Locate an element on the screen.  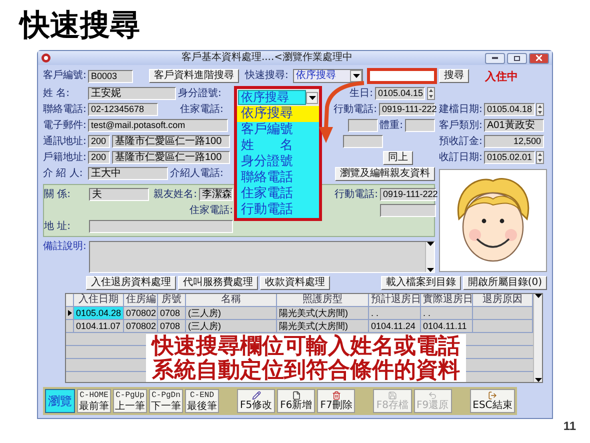
field-label: 備註說明: is located at coordinates (64, 247).